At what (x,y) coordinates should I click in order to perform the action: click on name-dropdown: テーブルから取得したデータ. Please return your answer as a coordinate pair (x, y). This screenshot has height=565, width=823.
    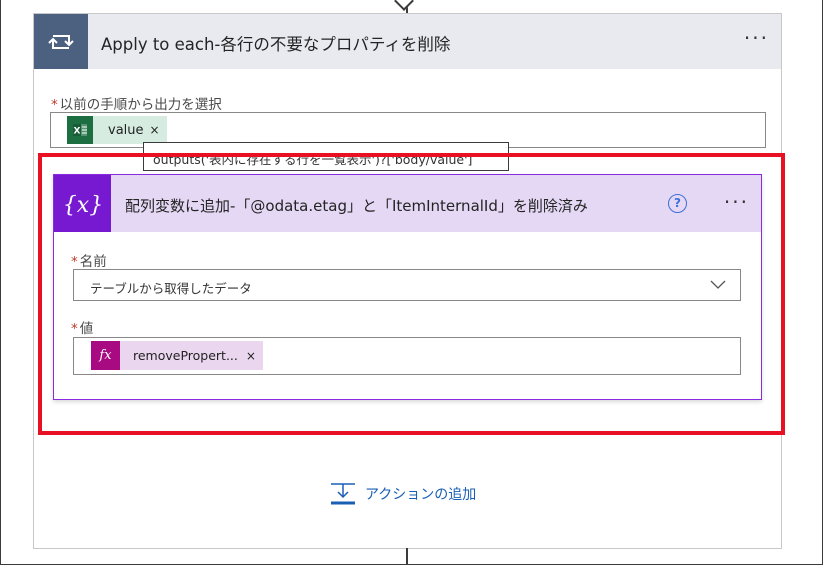
    Looking at the image, I should click on (407, 285).